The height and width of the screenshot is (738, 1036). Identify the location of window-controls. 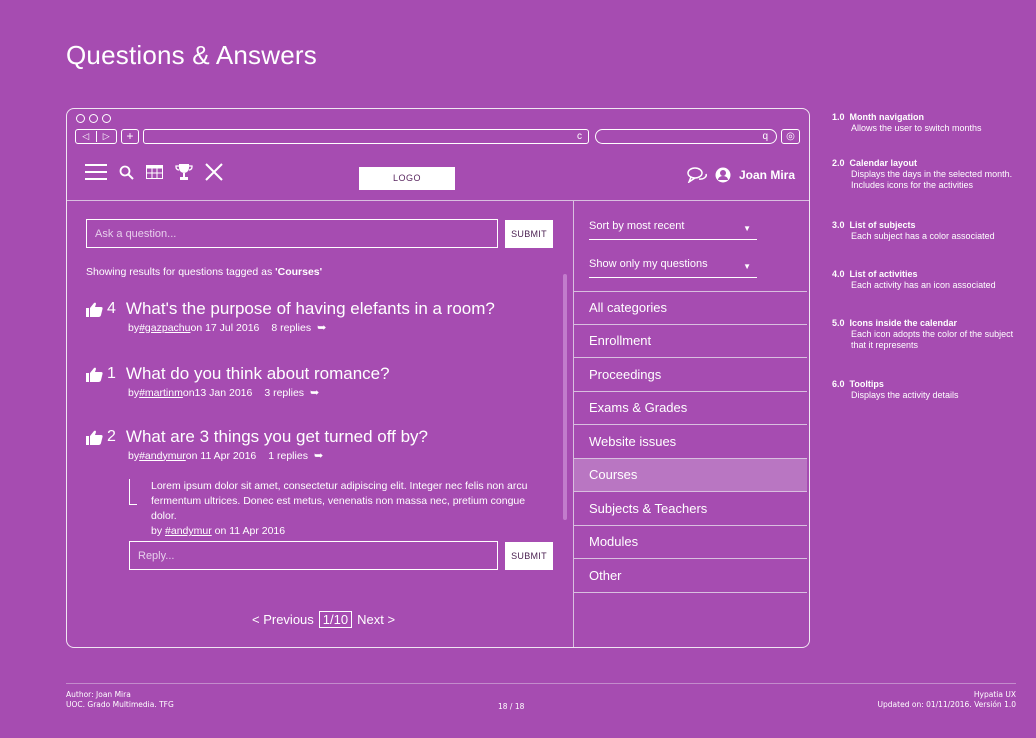
(93, 118).